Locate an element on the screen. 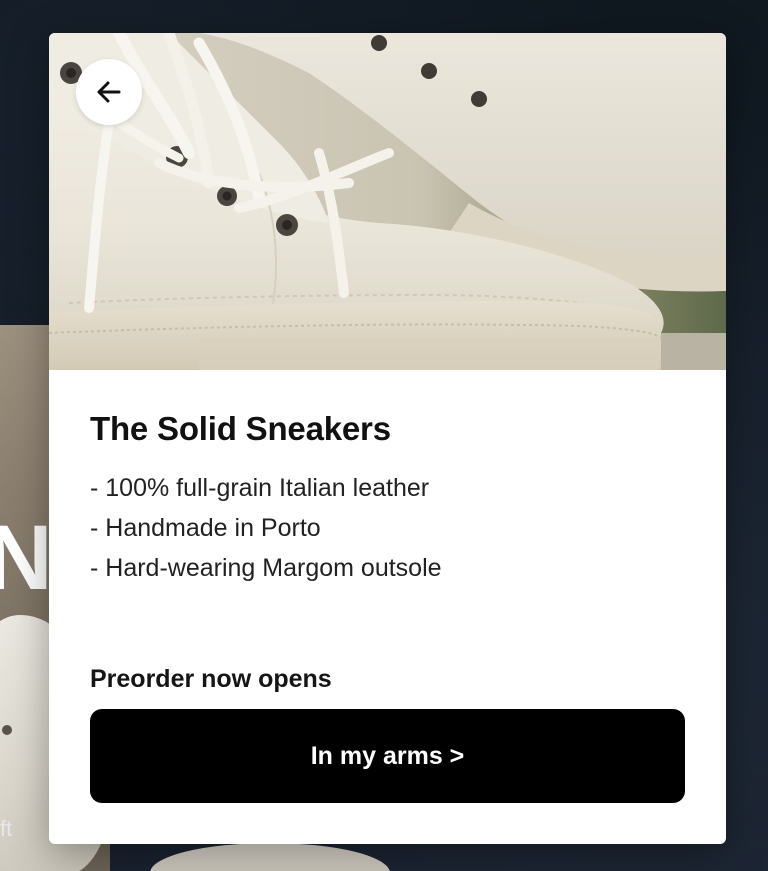  preorder-status: Preorder now opens is located at coordinates (211, 679).